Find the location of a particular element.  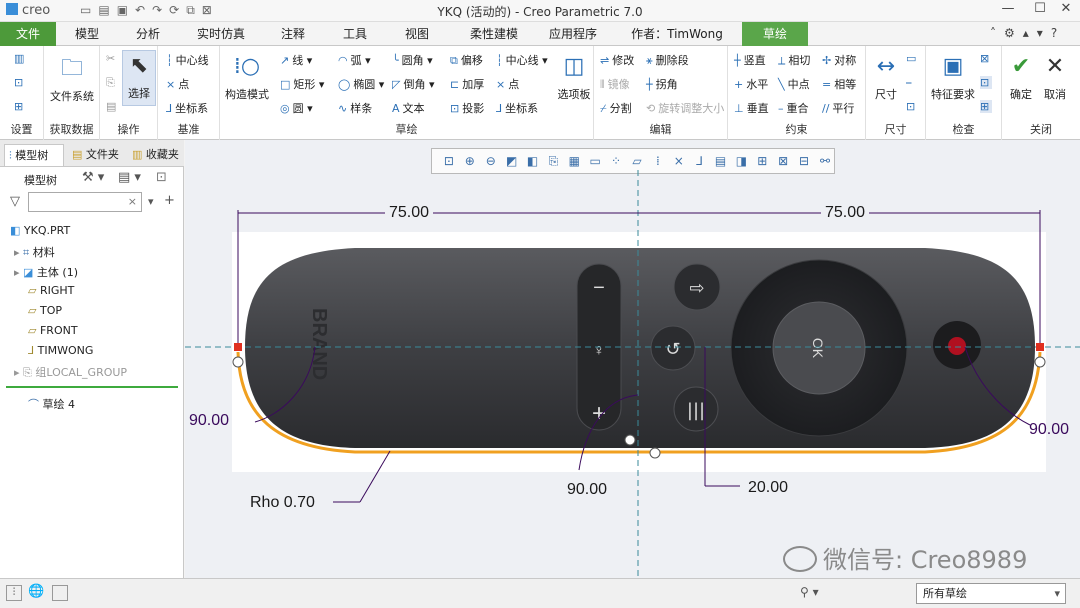

tab-author: 作者：TimWong is located at coordinates (677, 34).